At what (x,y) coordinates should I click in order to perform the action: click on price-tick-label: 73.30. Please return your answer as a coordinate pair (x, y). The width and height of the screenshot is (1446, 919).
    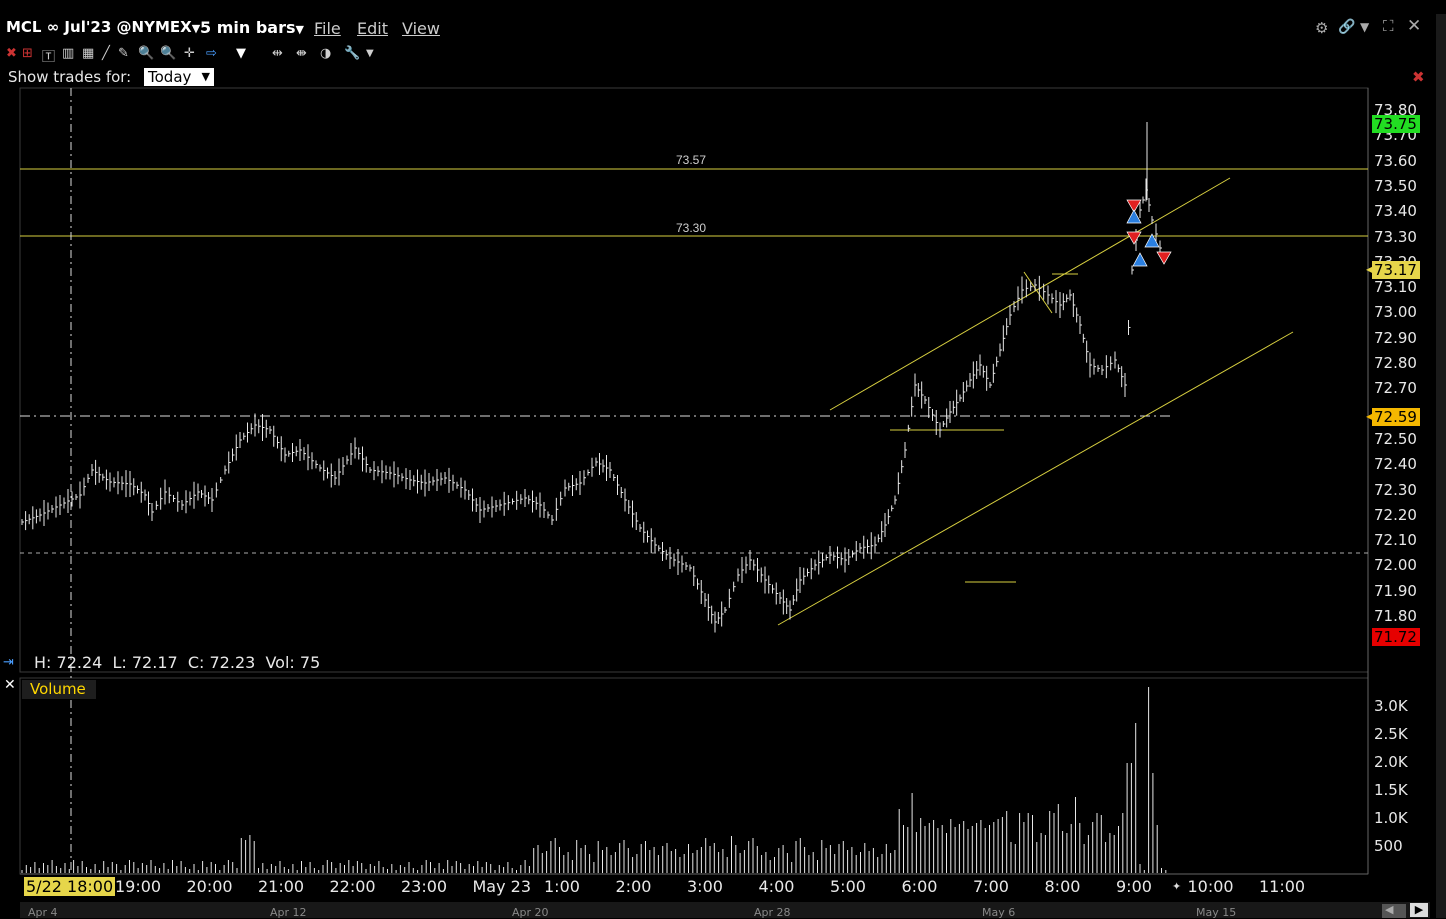
    Looking at the image, I should click on (1395, 236).